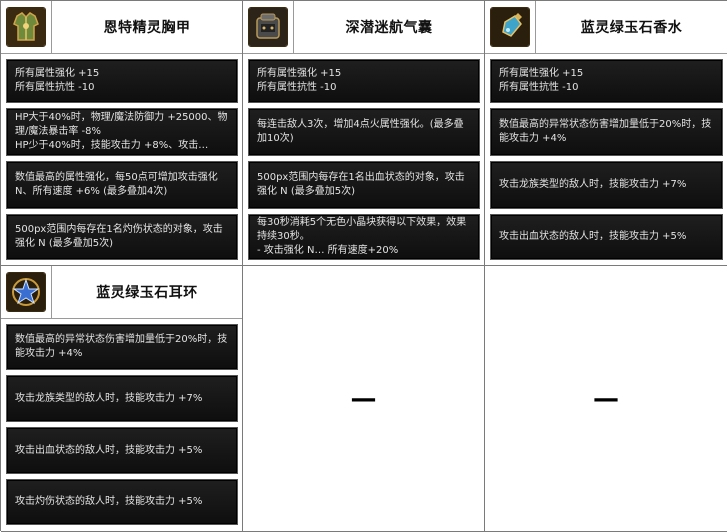 The image size is (727, 532). Describe the element at coordinates (631, 28) in the screenshot. I see `item-title: 蓝灵绿玉石香水` at that location.